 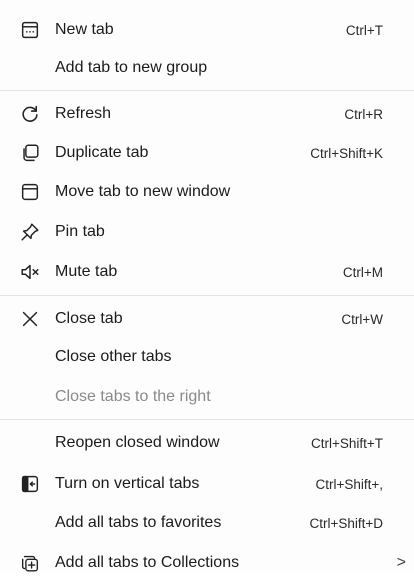 What do you see at coordinates (207, 30) in the screenshot?
I see `menu-item-new-tab: New tab Ctrl+T` at bounding box center [207, 30].